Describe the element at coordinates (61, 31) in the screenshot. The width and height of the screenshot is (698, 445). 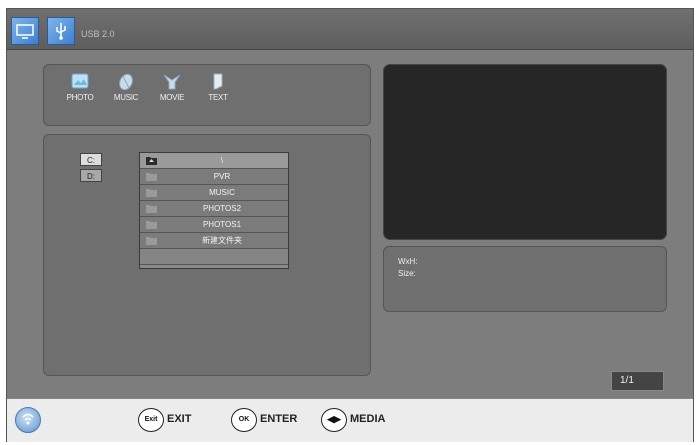
I see `usb-icon` at that location.